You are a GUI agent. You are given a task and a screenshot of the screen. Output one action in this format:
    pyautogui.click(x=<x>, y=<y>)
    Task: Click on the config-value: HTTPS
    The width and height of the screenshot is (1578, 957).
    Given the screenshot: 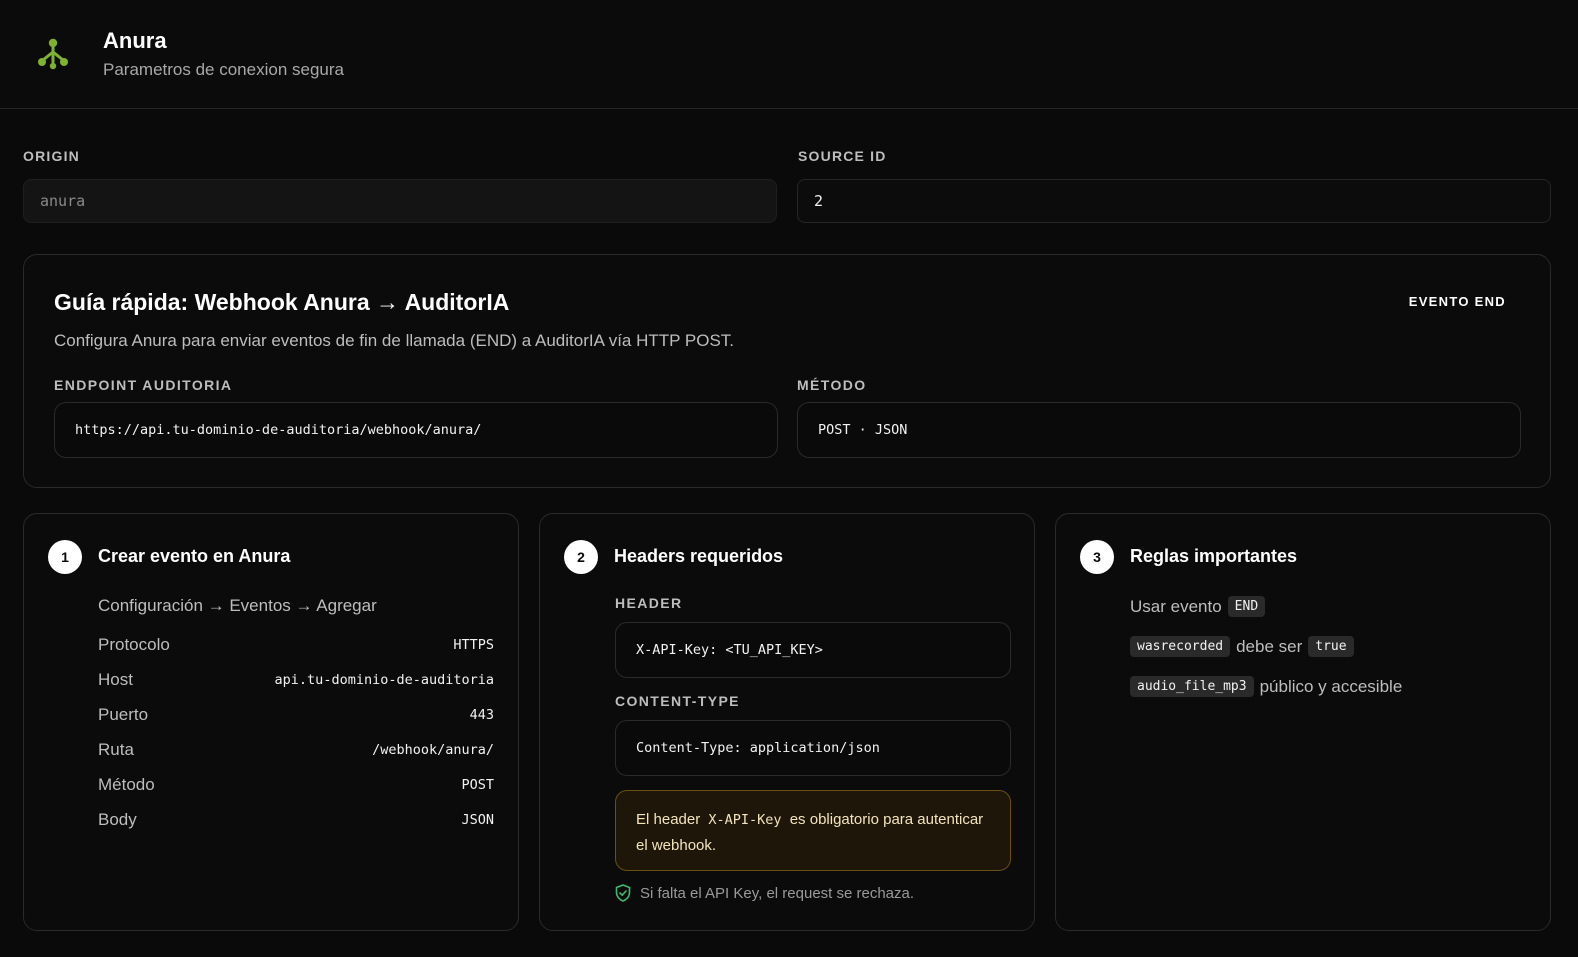 What is the action you would take?
    pyautogui.click(x=473, y=645)
    